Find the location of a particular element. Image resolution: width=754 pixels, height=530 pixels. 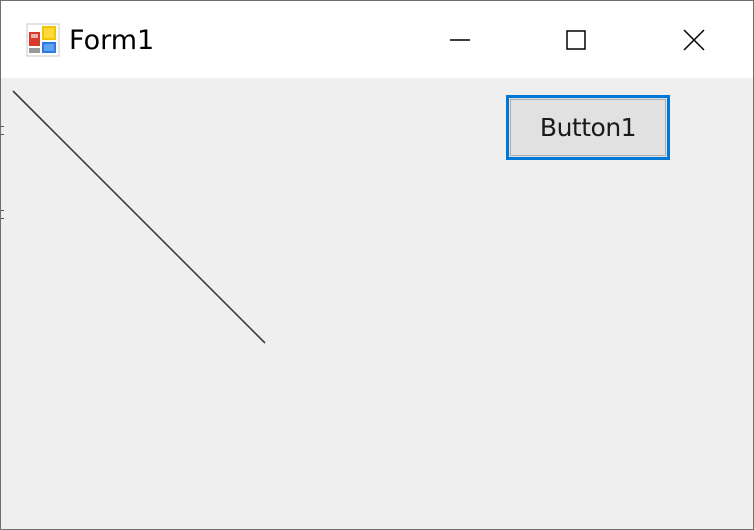

button1-label: Button1 is located at coordinates (588, 127).